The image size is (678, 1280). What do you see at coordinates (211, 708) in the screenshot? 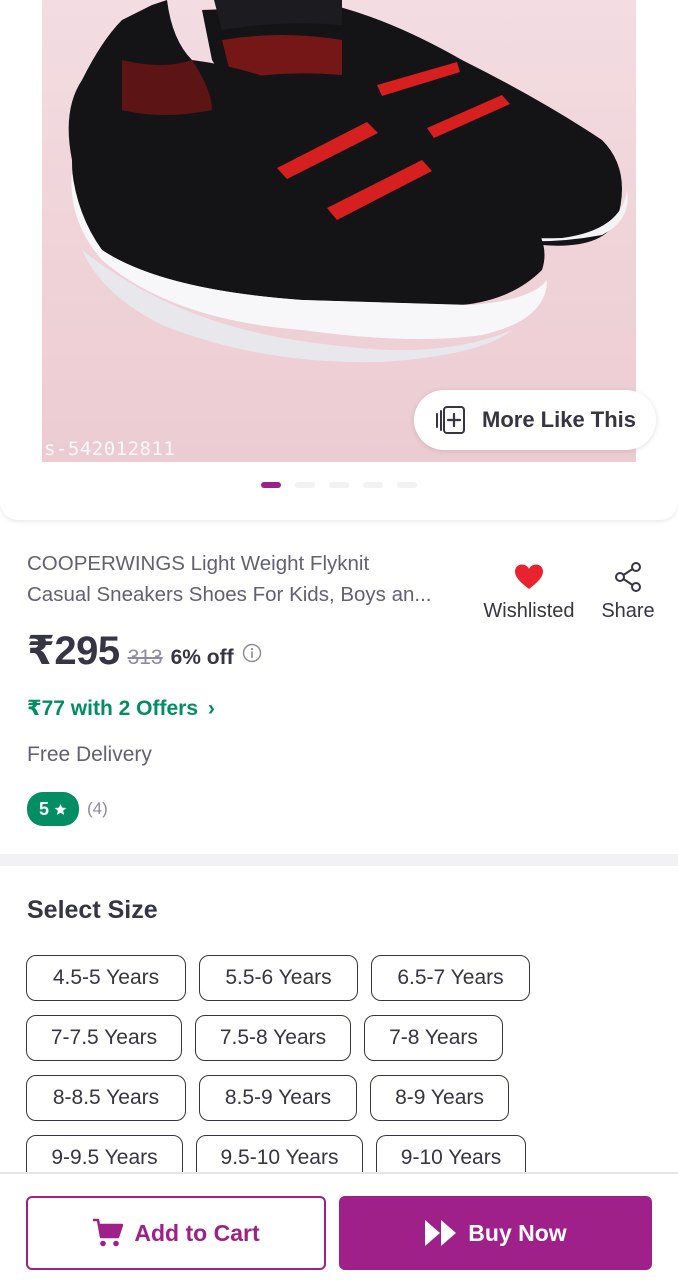
I see `chevron-right-icon: ›` at bounding box center [211, 708].